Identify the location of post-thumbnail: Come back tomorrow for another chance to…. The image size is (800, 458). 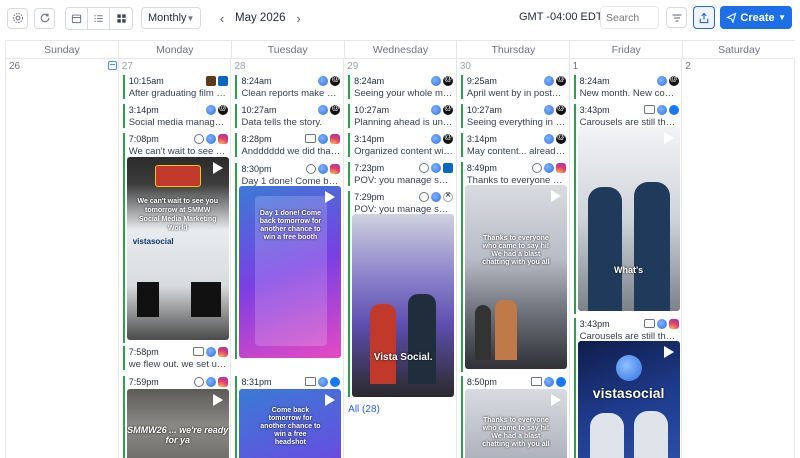
(290, 423).